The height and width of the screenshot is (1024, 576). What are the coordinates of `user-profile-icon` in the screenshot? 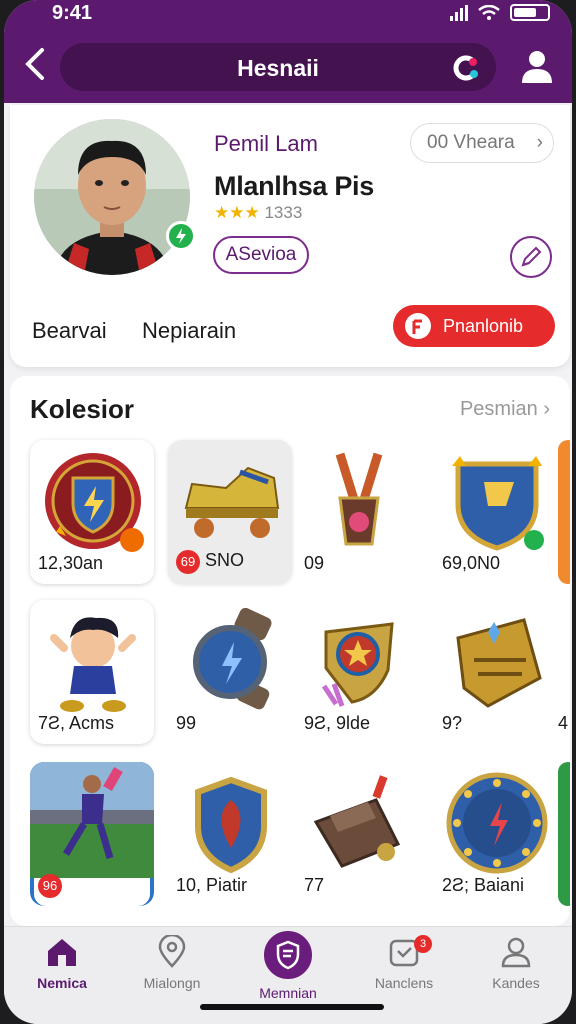 It's located at (537, 66).